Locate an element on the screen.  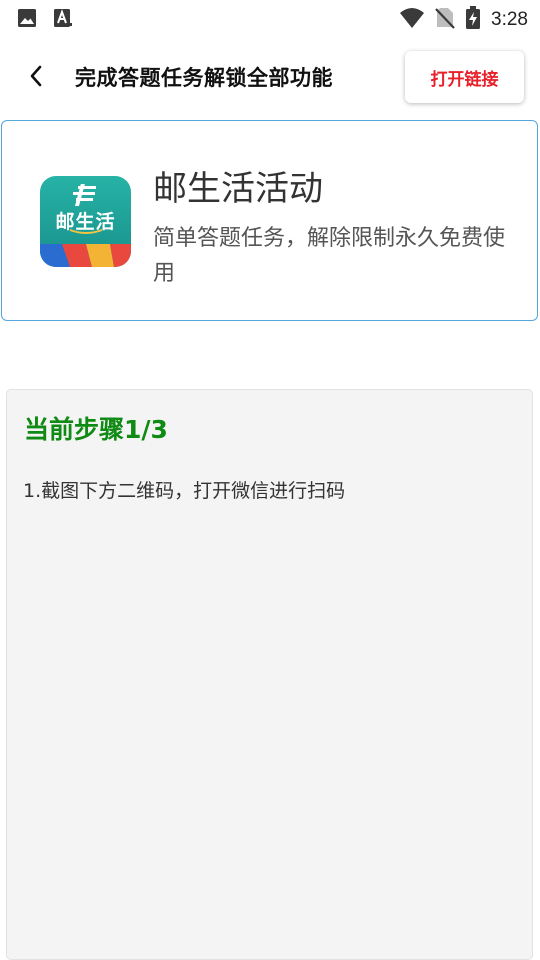
app-description: 简单答题任务，解除限制永久免费使用 is located at coordinates (329, 256).